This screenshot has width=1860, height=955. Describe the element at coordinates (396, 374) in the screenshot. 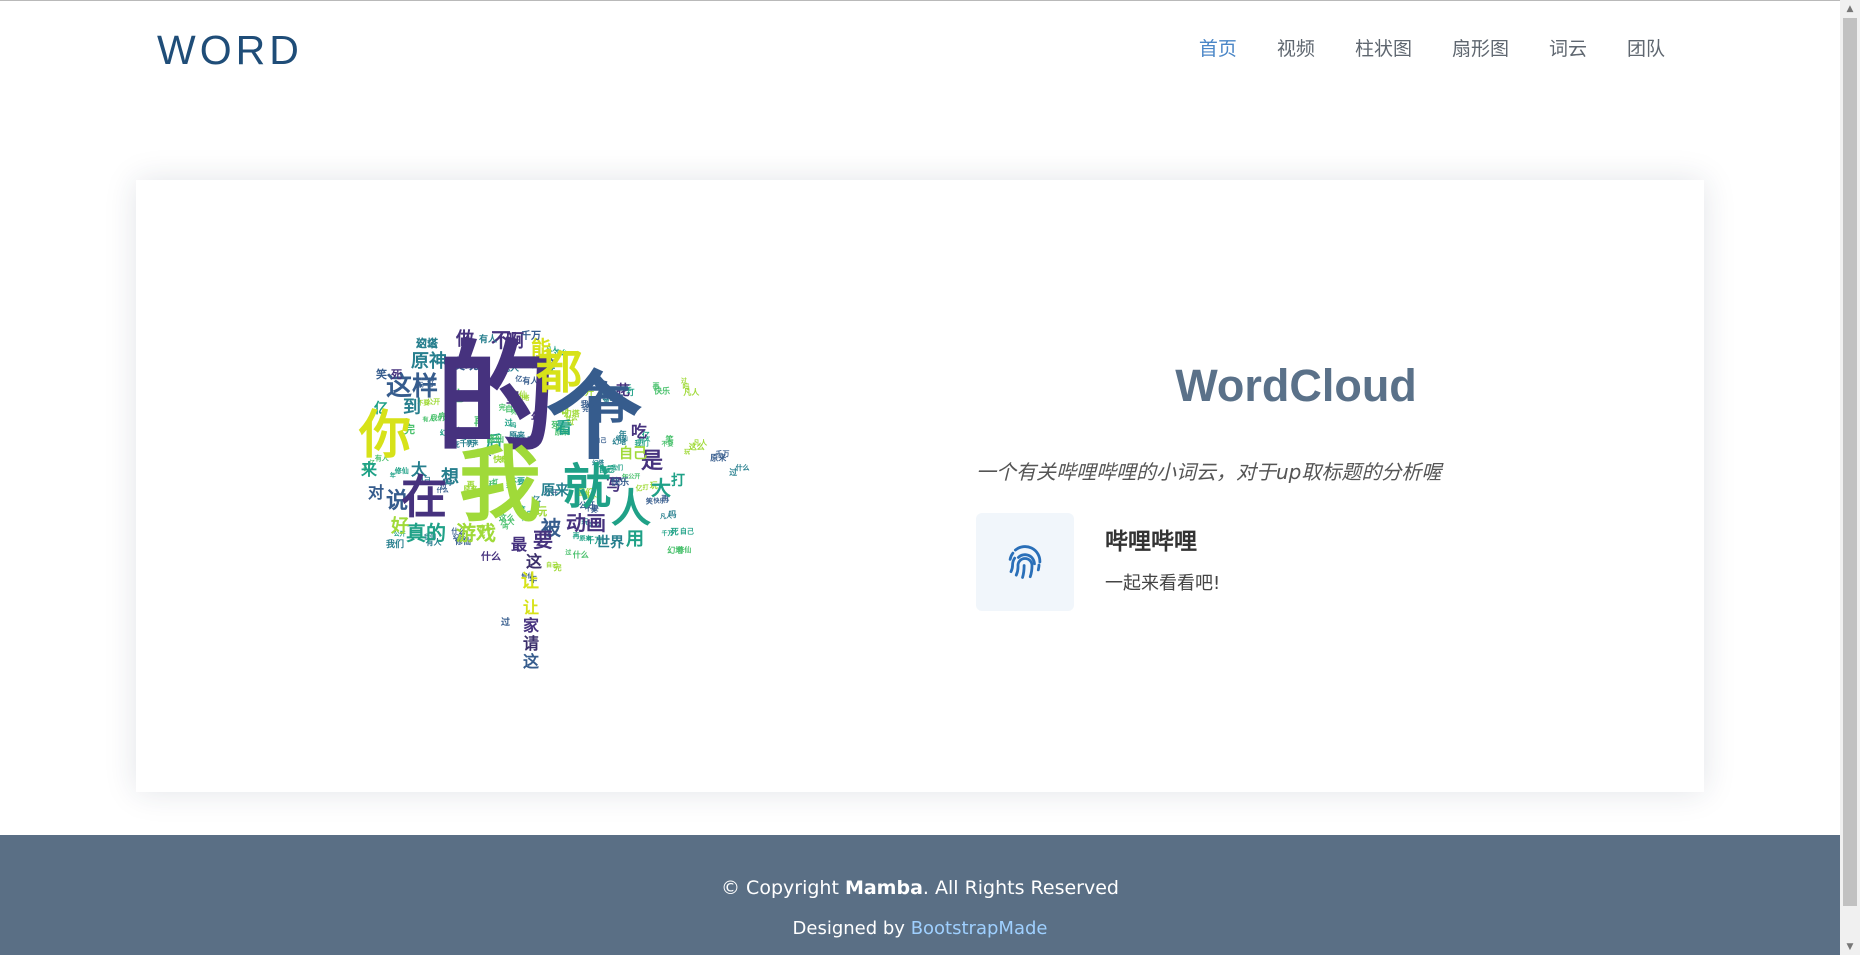

I see `wordcloud-word: 死` at that location.